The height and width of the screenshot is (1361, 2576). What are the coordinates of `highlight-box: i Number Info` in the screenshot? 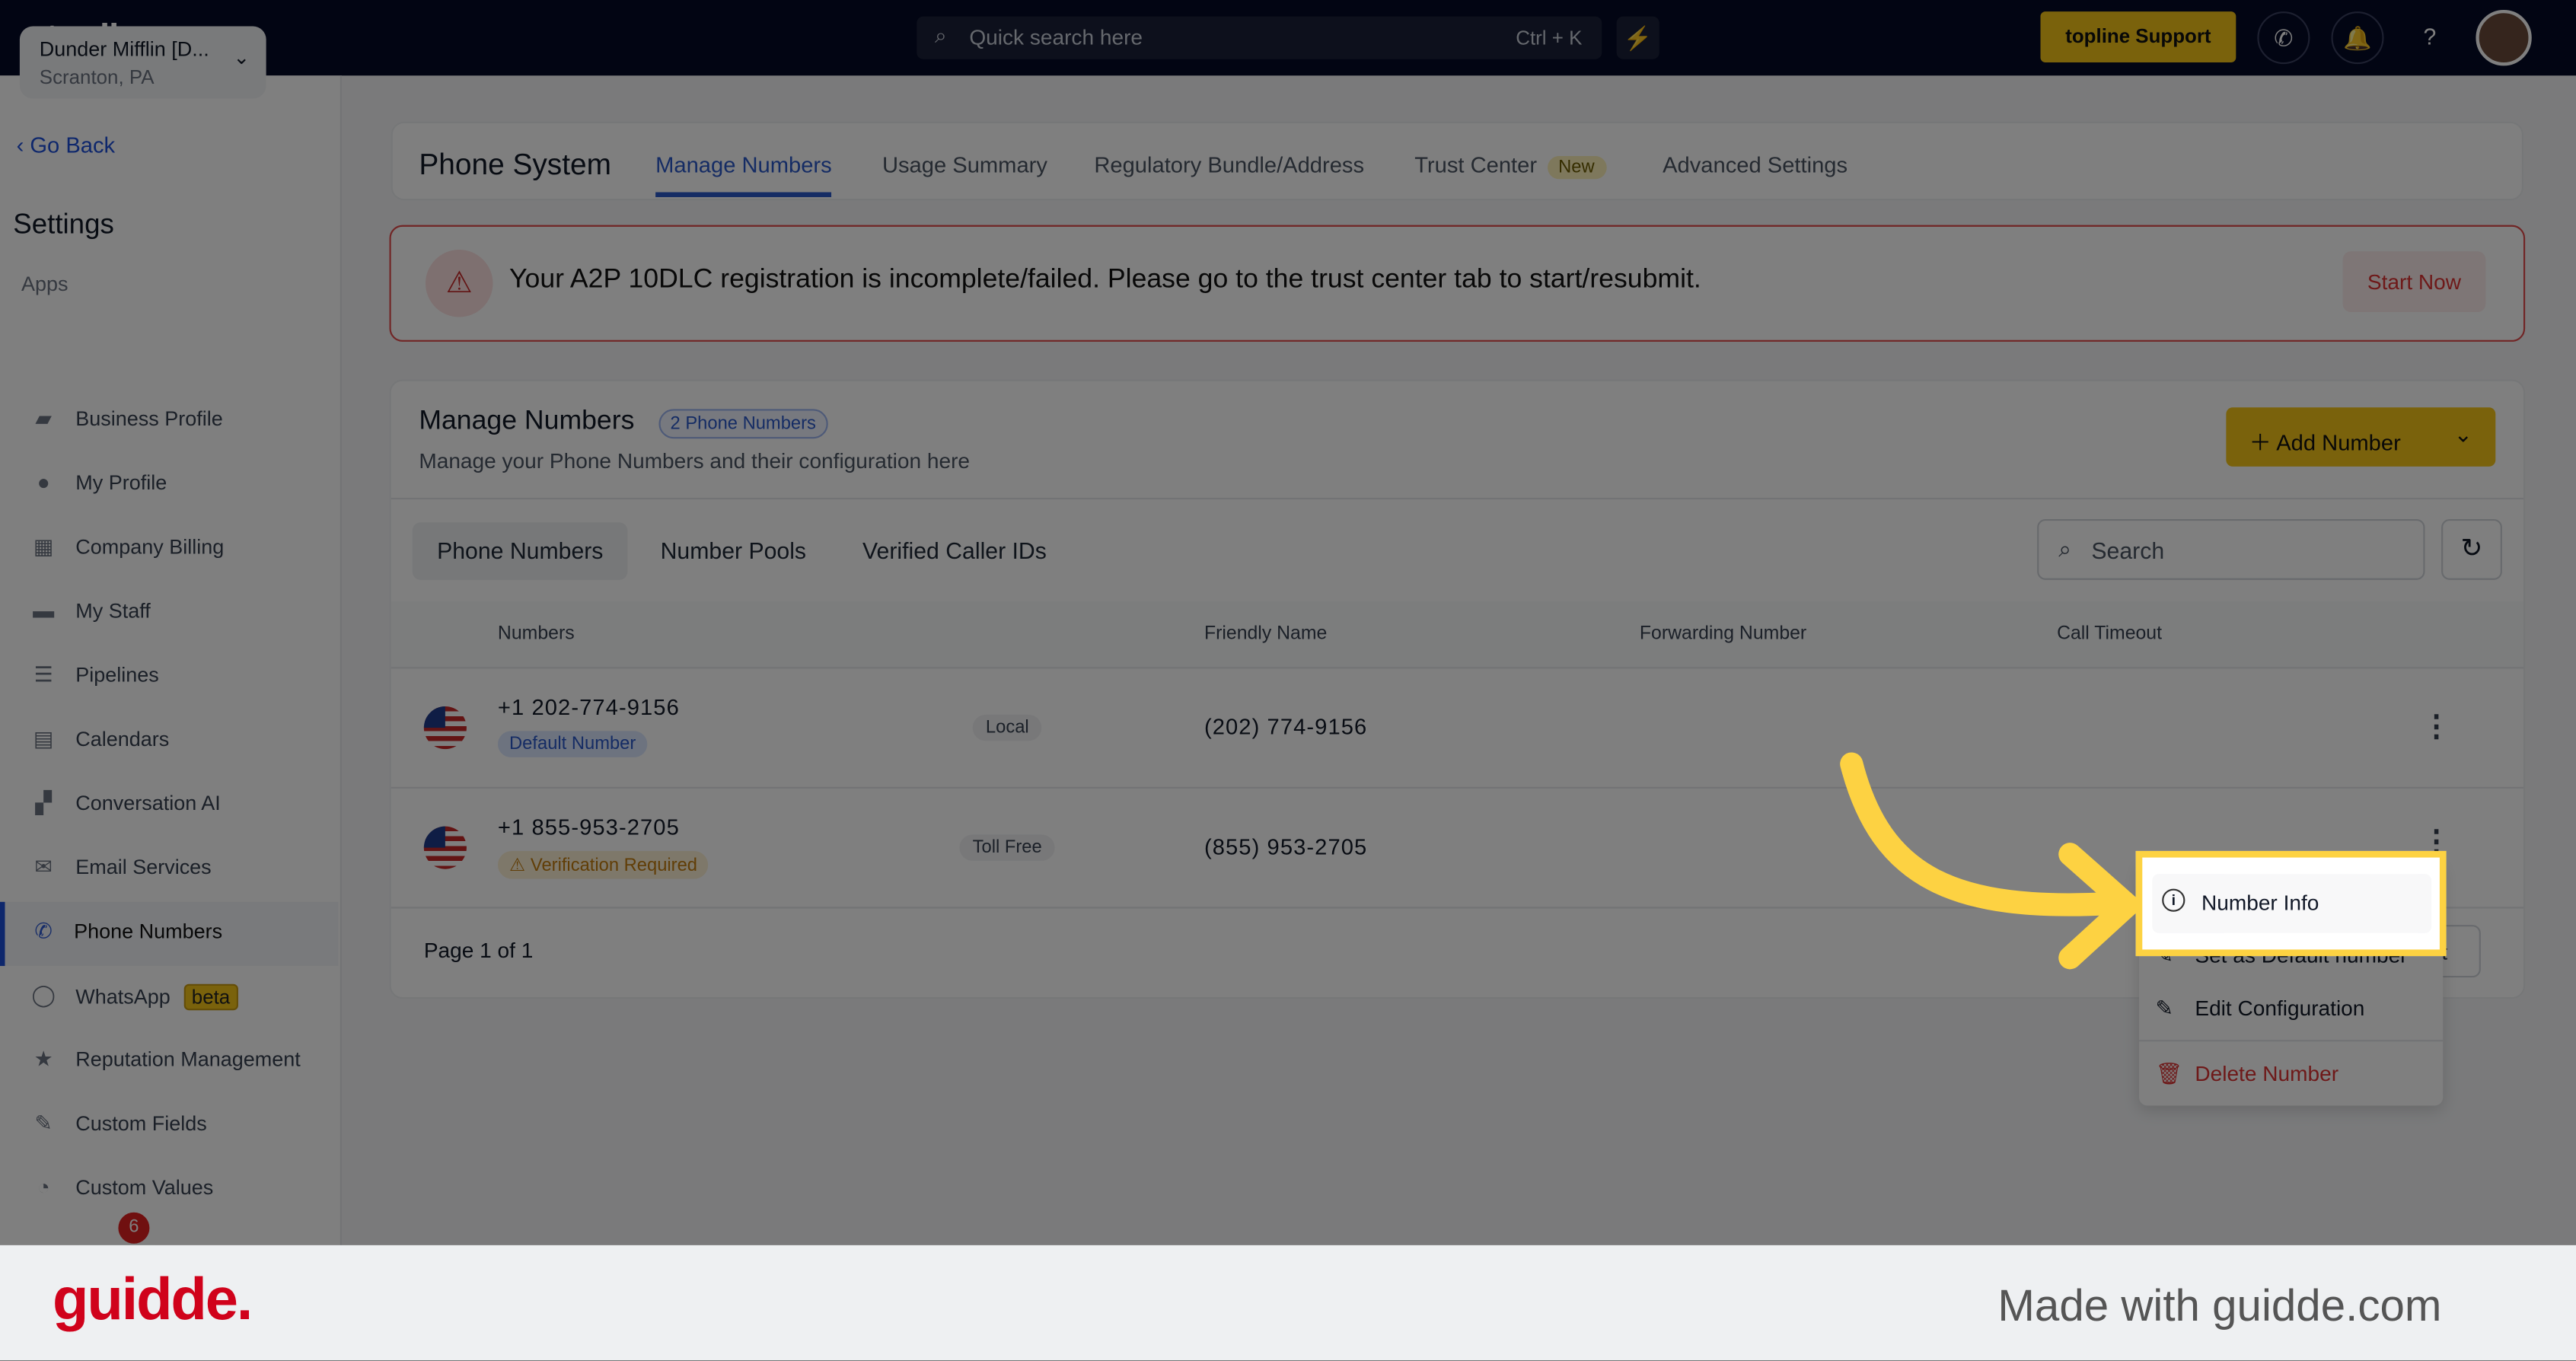 It's located at (2291, 903).